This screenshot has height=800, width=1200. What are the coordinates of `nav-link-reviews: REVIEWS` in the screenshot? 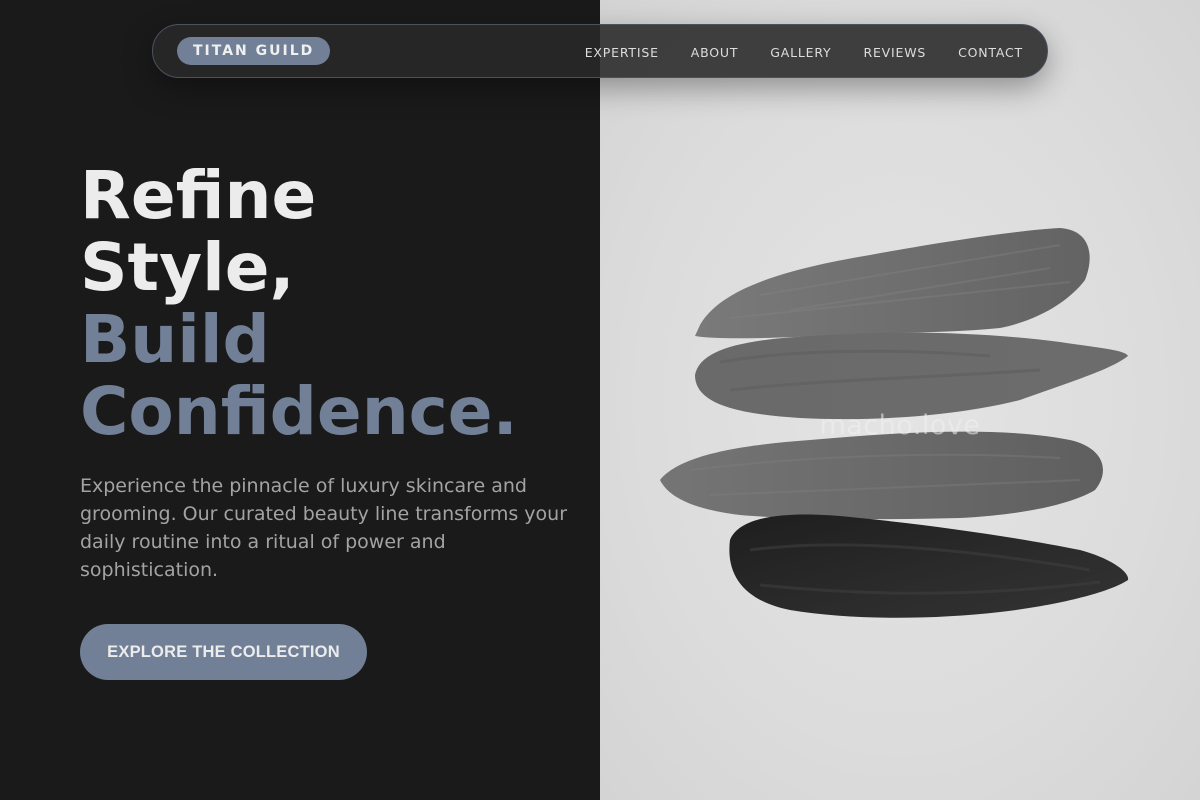 It's located at (894, 52).